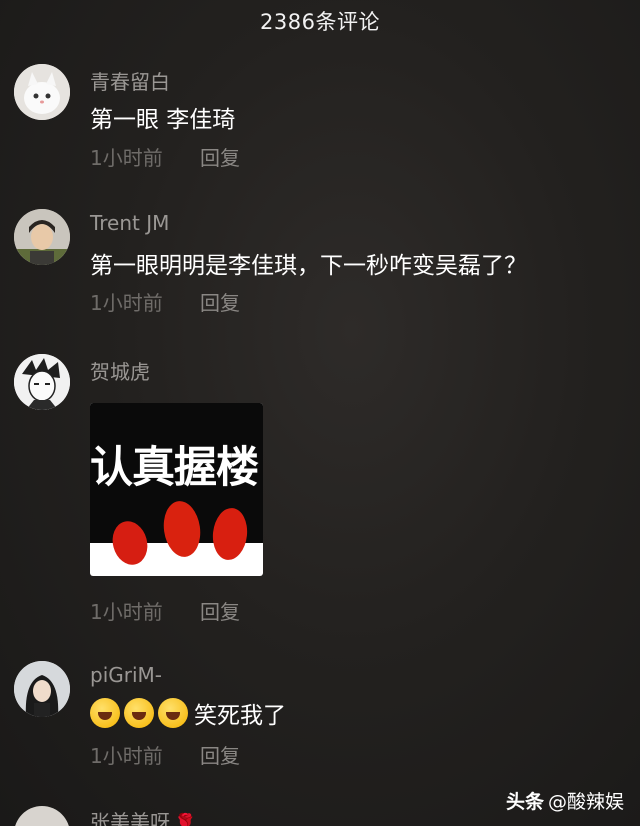 This screenshot has width=640, height=826. Describe the element at coordinates (130, 80) in the screenshot. I see `comment-username: 青春留白` at that location.